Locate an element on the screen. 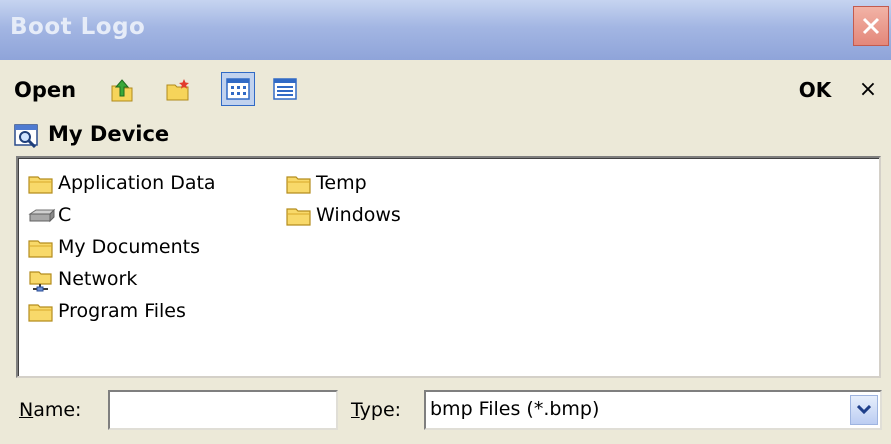 The height and width of the screenshot is (444, 891). list-item: Network is located at coordinates (153, 280).